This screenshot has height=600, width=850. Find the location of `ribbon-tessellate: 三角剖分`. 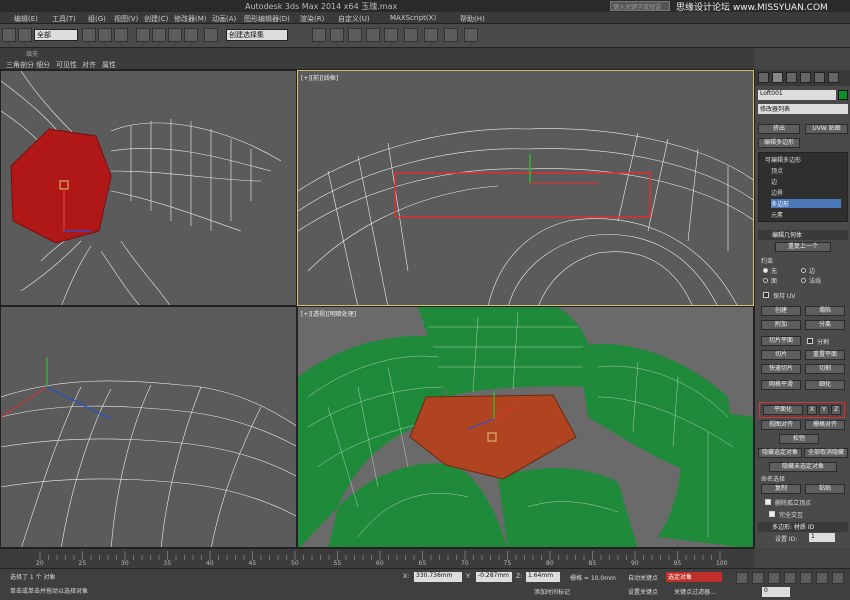

ribbon-tessellate: 三角剖分 is located at coordinates (20, 65).